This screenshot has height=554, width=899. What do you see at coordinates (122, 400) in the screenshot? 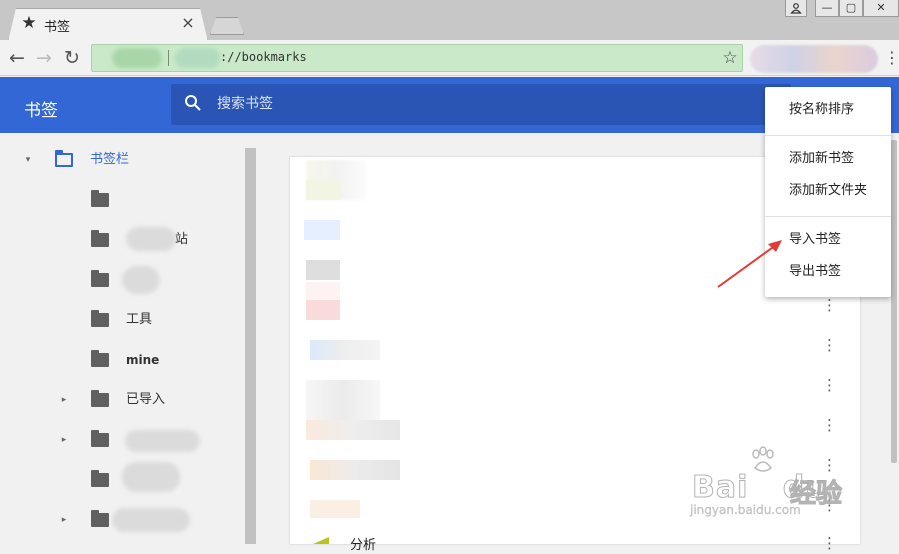
I see `sidebar-item-folder: ▸ 已导入` at bounding box center [122, 400].